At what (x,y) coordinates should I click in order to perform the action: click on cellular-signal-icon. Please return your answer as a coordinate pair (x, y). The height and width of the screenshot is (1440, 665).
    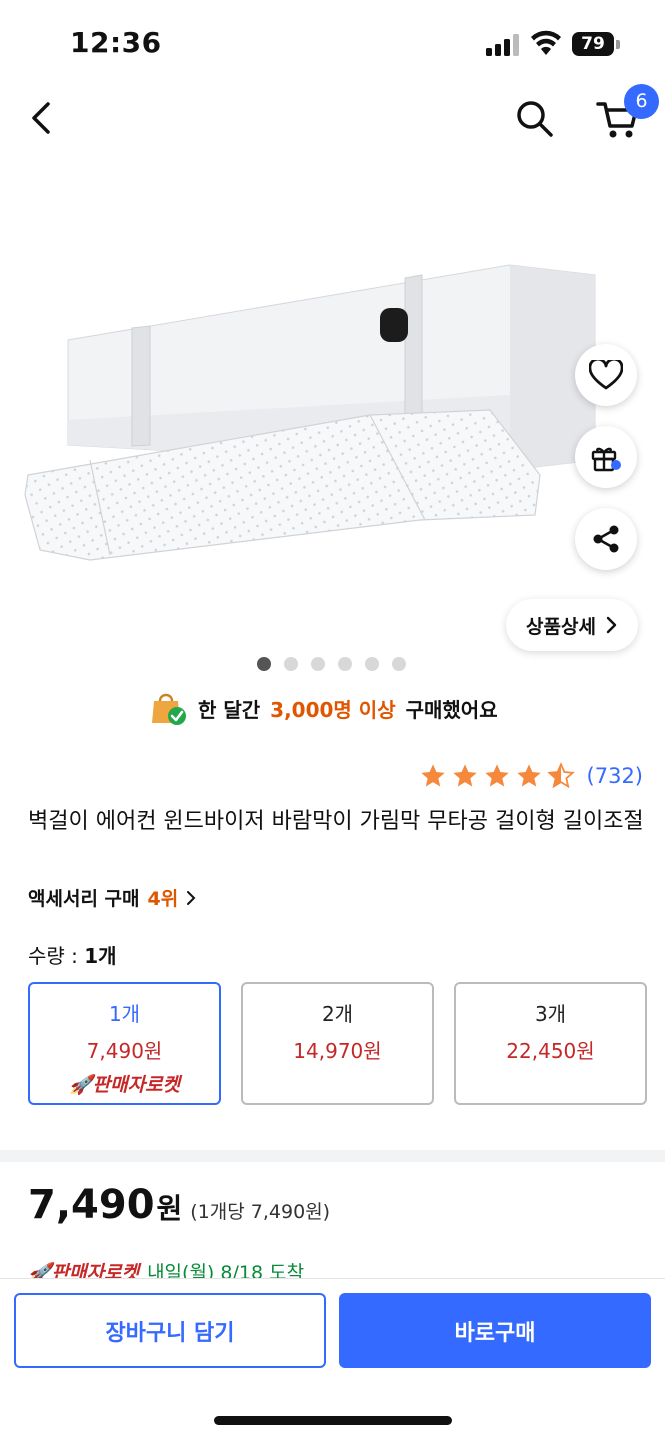
    Looking at the image, I should click on (502, 45).